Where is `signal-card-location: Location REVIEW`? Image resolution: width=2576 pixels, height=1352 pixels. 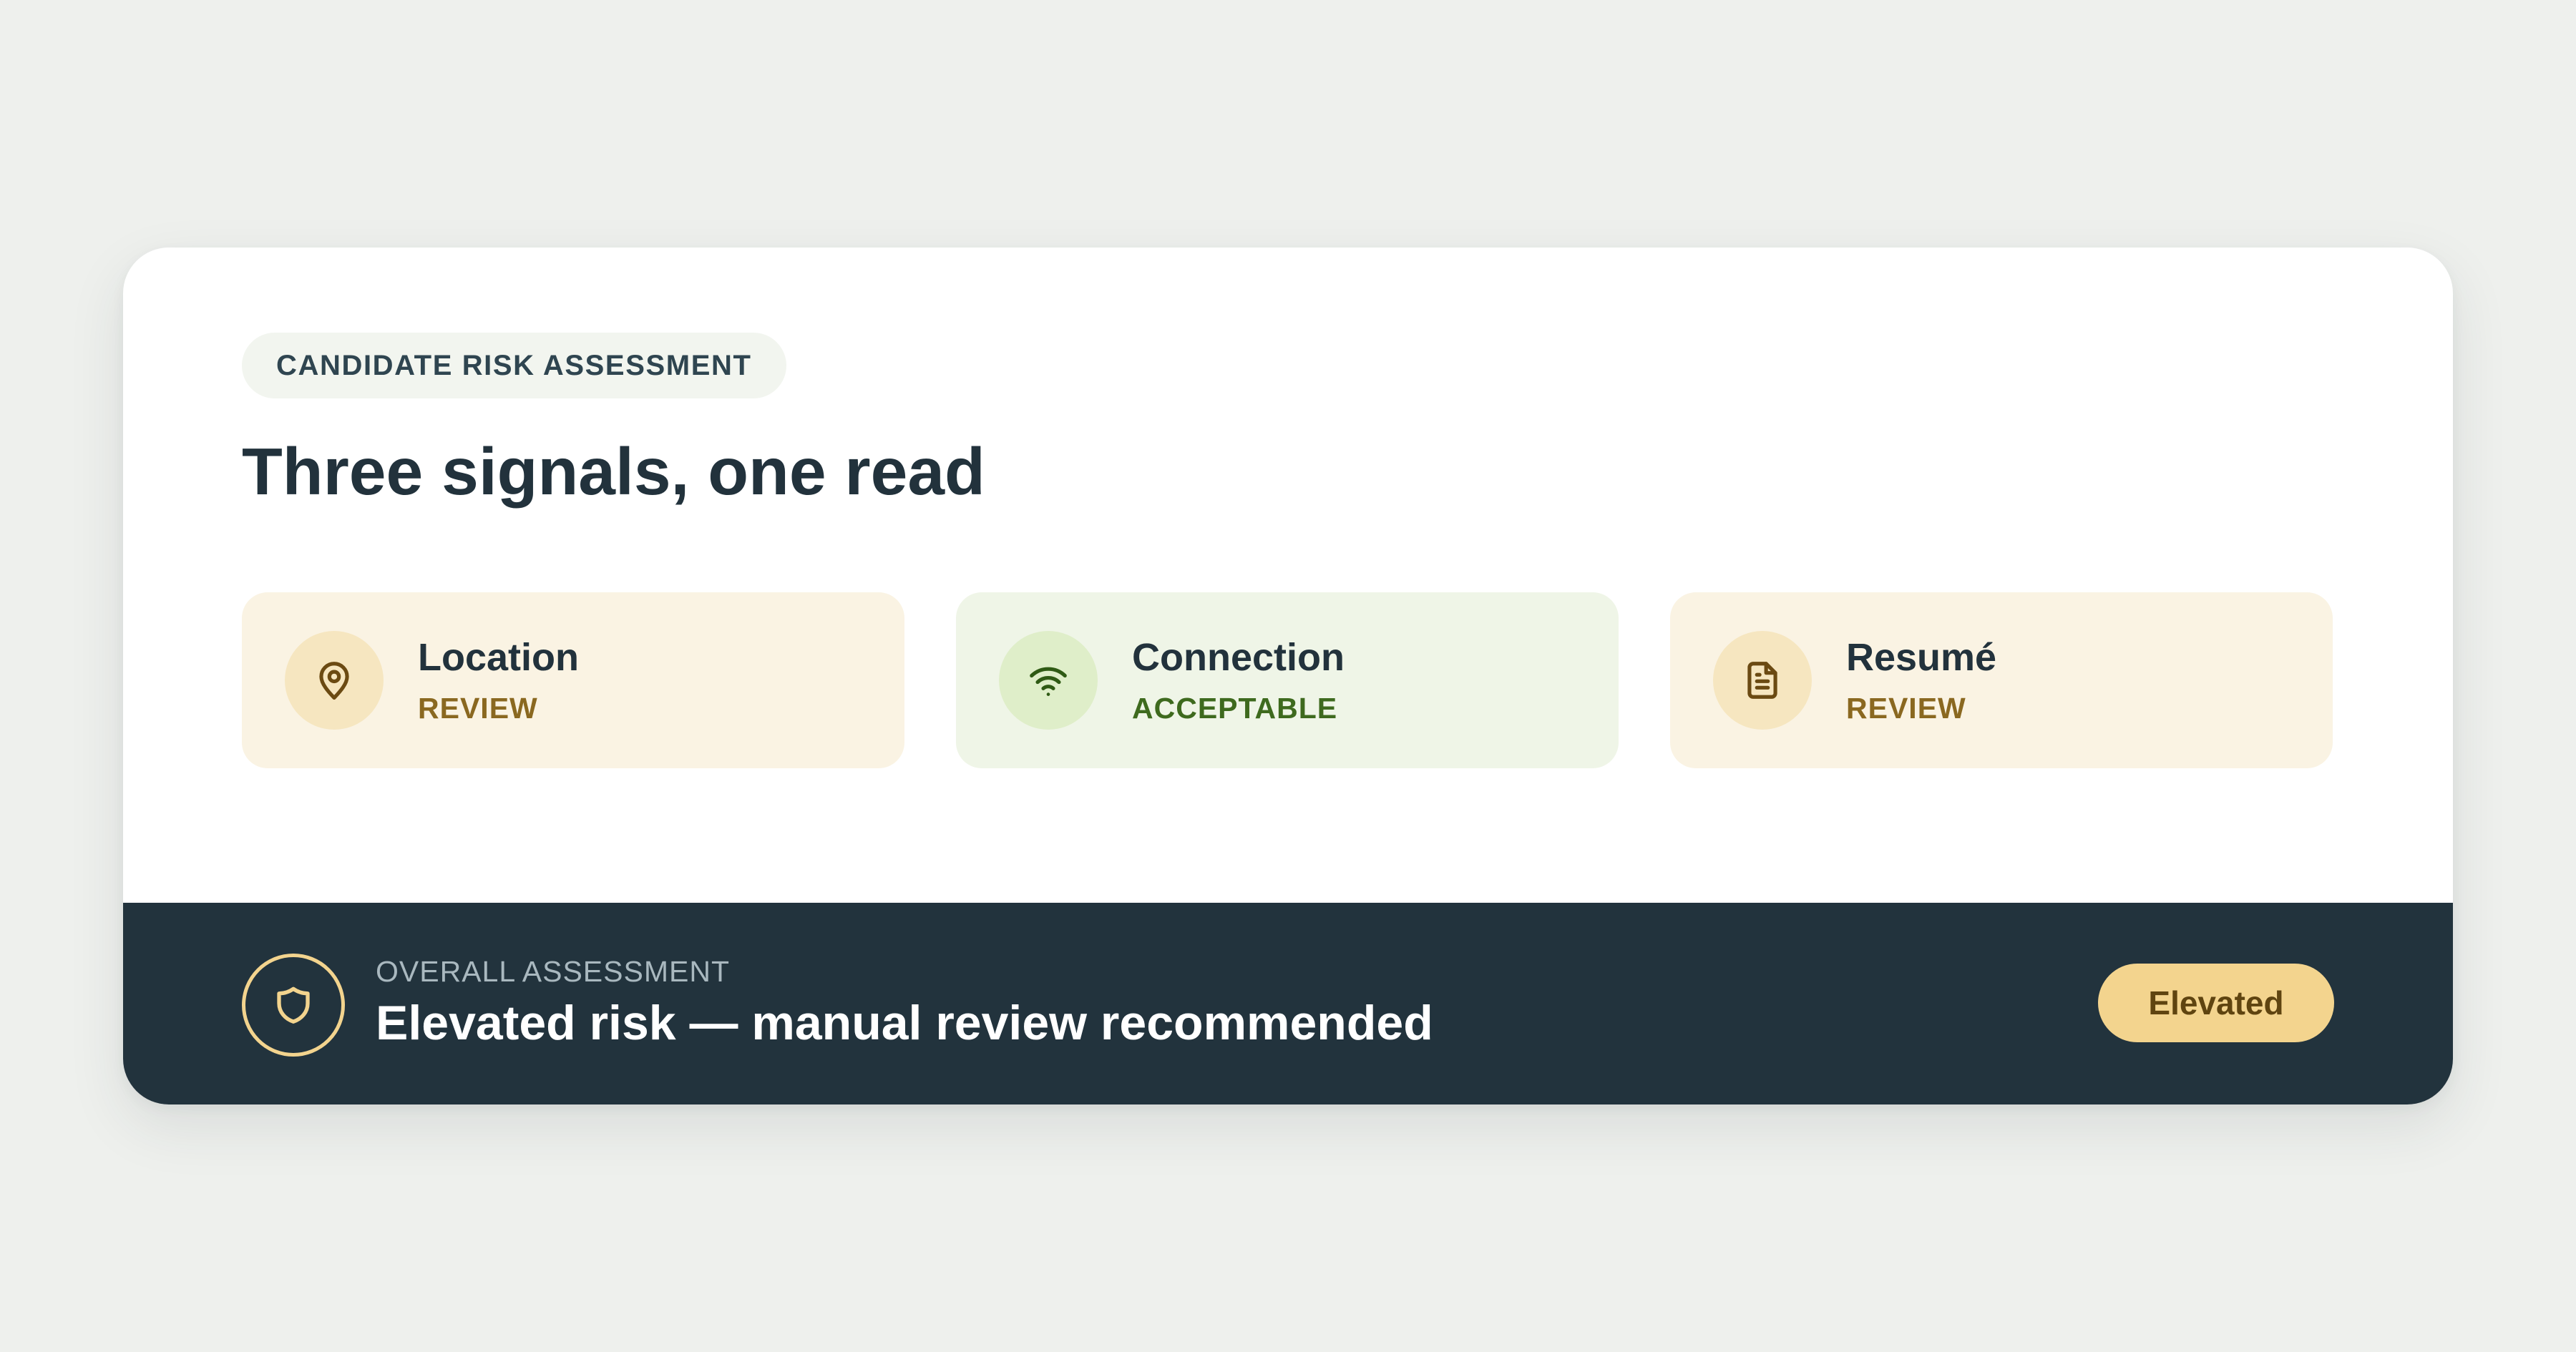
signal-card-location: Location REVIEW is located at coordinates (573, 680).